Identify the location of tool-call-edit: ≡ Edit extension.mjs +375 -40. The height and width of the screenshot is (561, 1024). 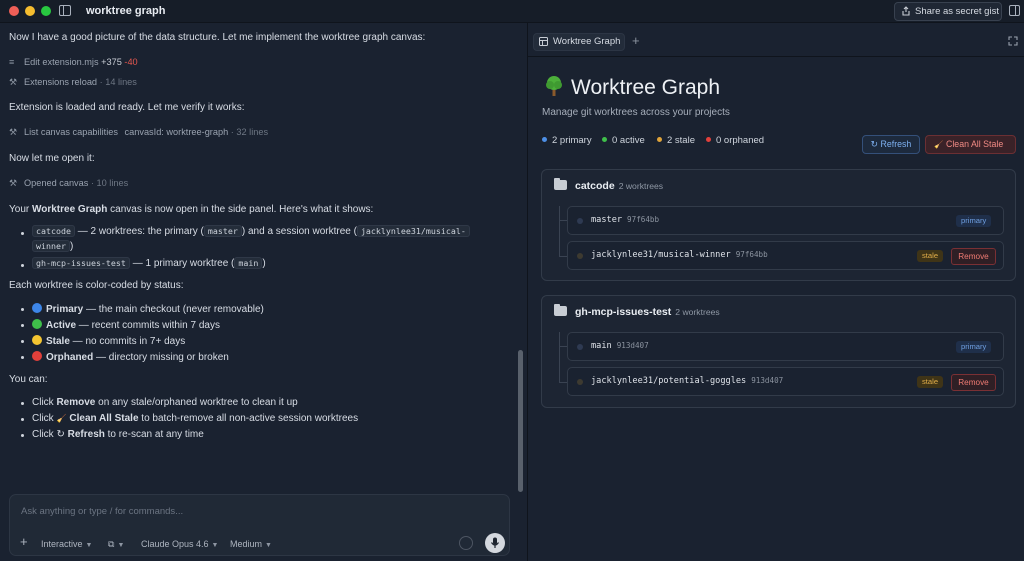
(73, 62).